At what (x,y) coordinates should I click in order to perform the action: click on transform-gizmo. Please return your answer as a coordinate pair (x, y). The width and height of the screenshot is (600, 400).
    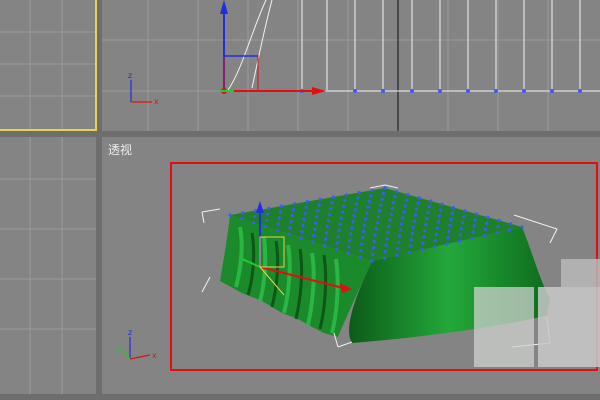
    Looking at the image, I should click on (273, 47).